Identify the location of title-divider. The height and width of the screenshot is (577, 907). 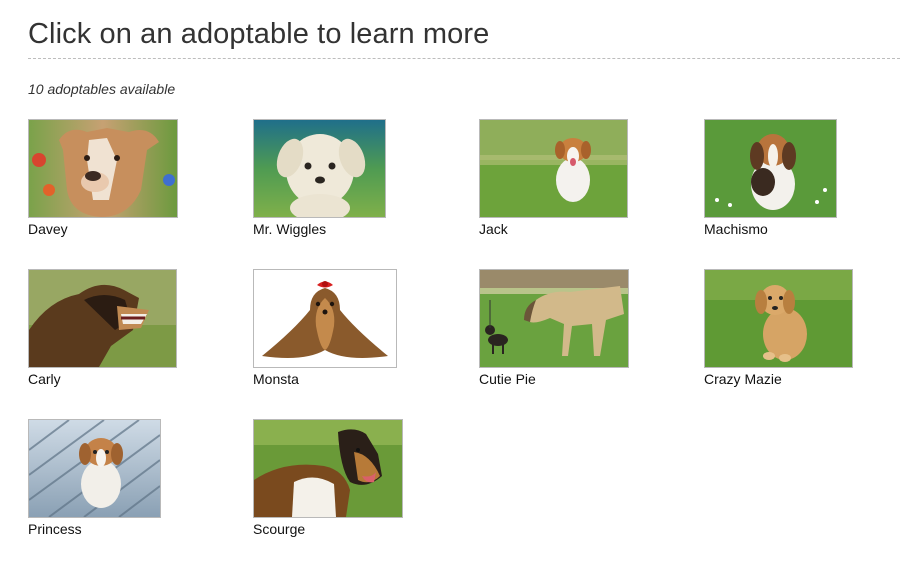
(464, 58).